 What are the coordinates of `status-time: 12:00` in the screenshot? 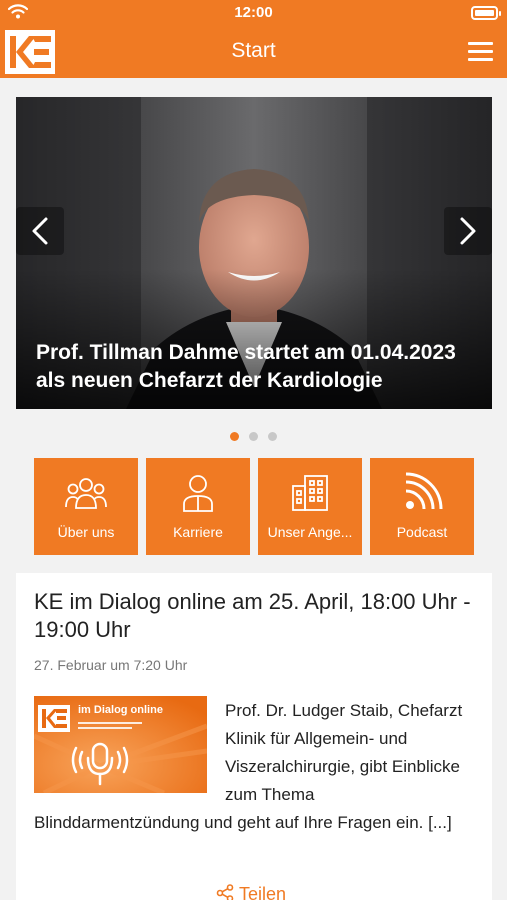 It's located at (253, 12).